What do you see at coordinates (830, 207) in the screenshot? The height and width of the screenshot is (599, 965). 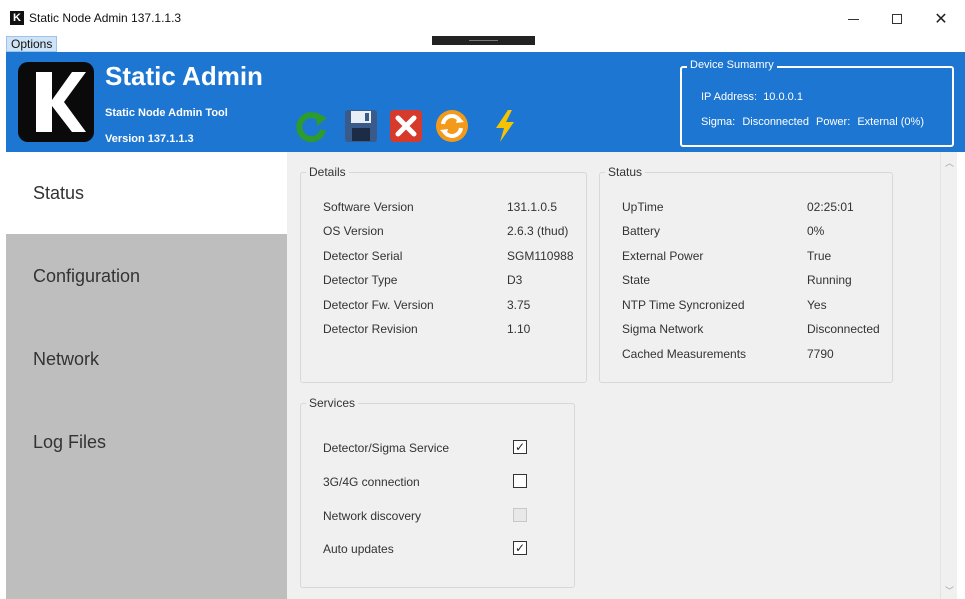 I see `status-value: 02:25:01` at bounding box center [830, 207].